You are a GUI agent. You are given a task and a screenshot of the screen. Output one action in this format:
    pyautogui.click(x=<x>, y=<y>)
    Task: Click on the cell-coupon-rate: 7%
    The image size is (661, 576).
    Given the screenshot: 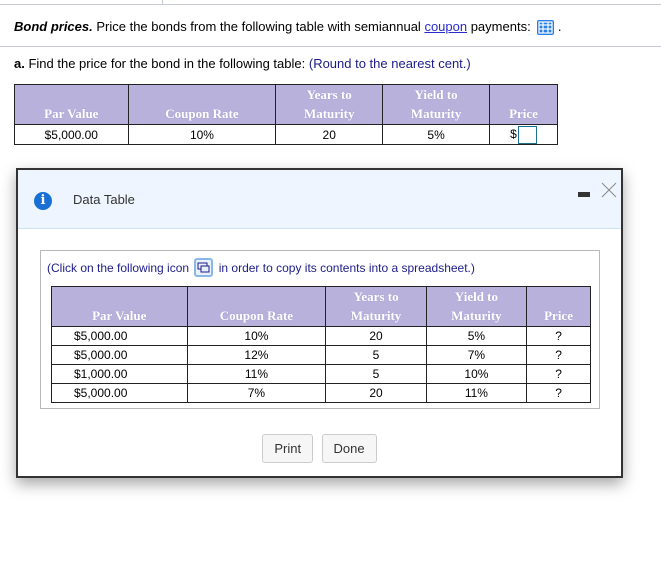 What is the action you would take?
    pyautogui.click(x=256, y=393)
    